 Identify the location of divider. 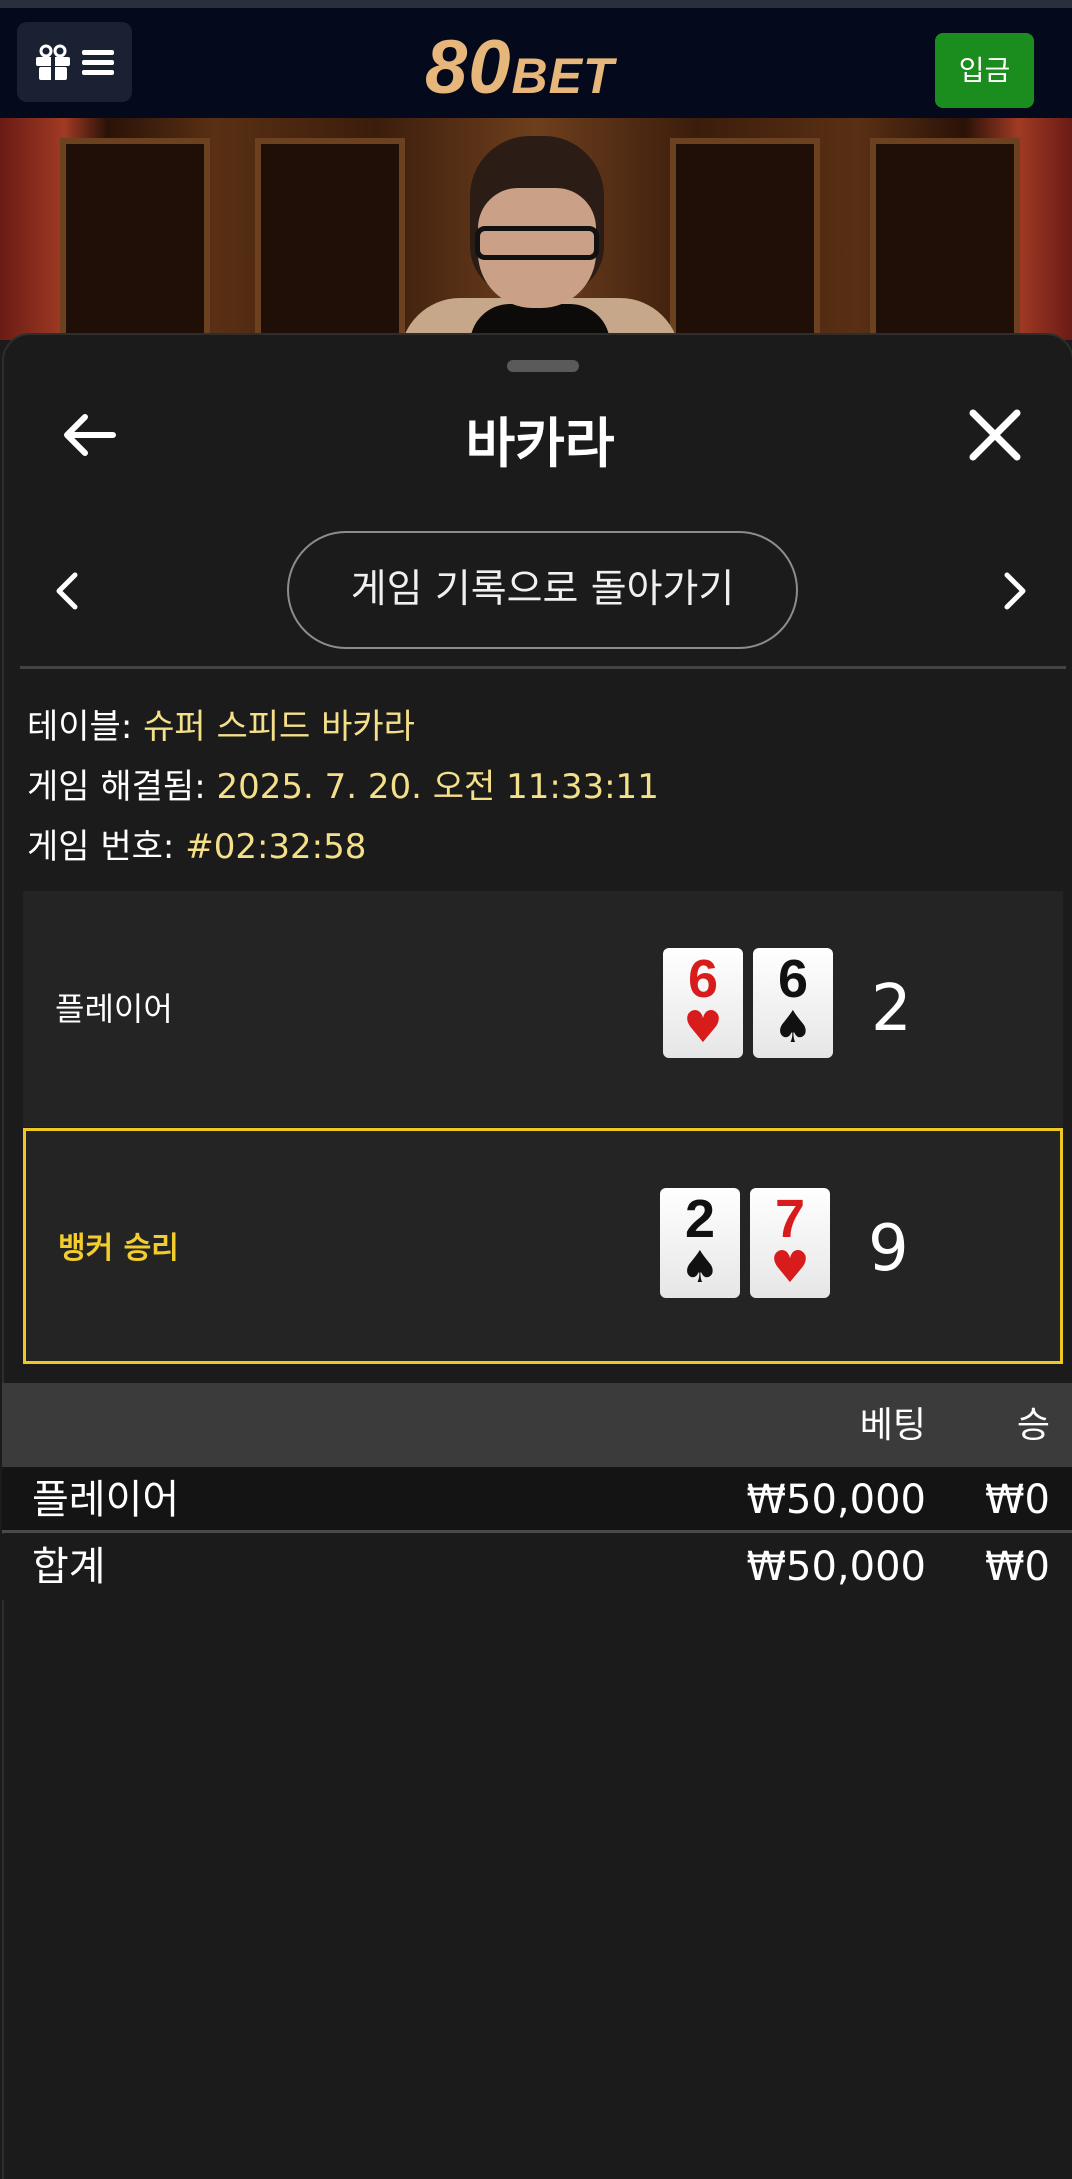
(543, 667).